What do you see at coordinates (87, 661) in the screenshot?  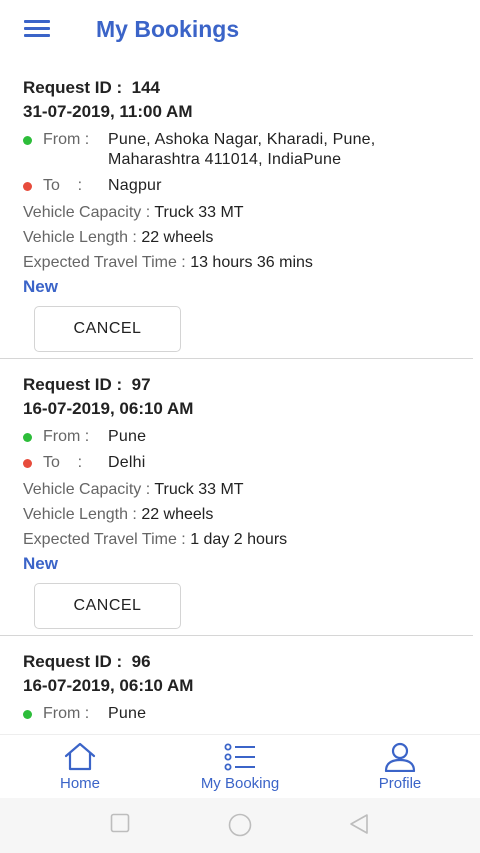 I see `request-id: Request ID : 96` at bounding box center [87, 661].